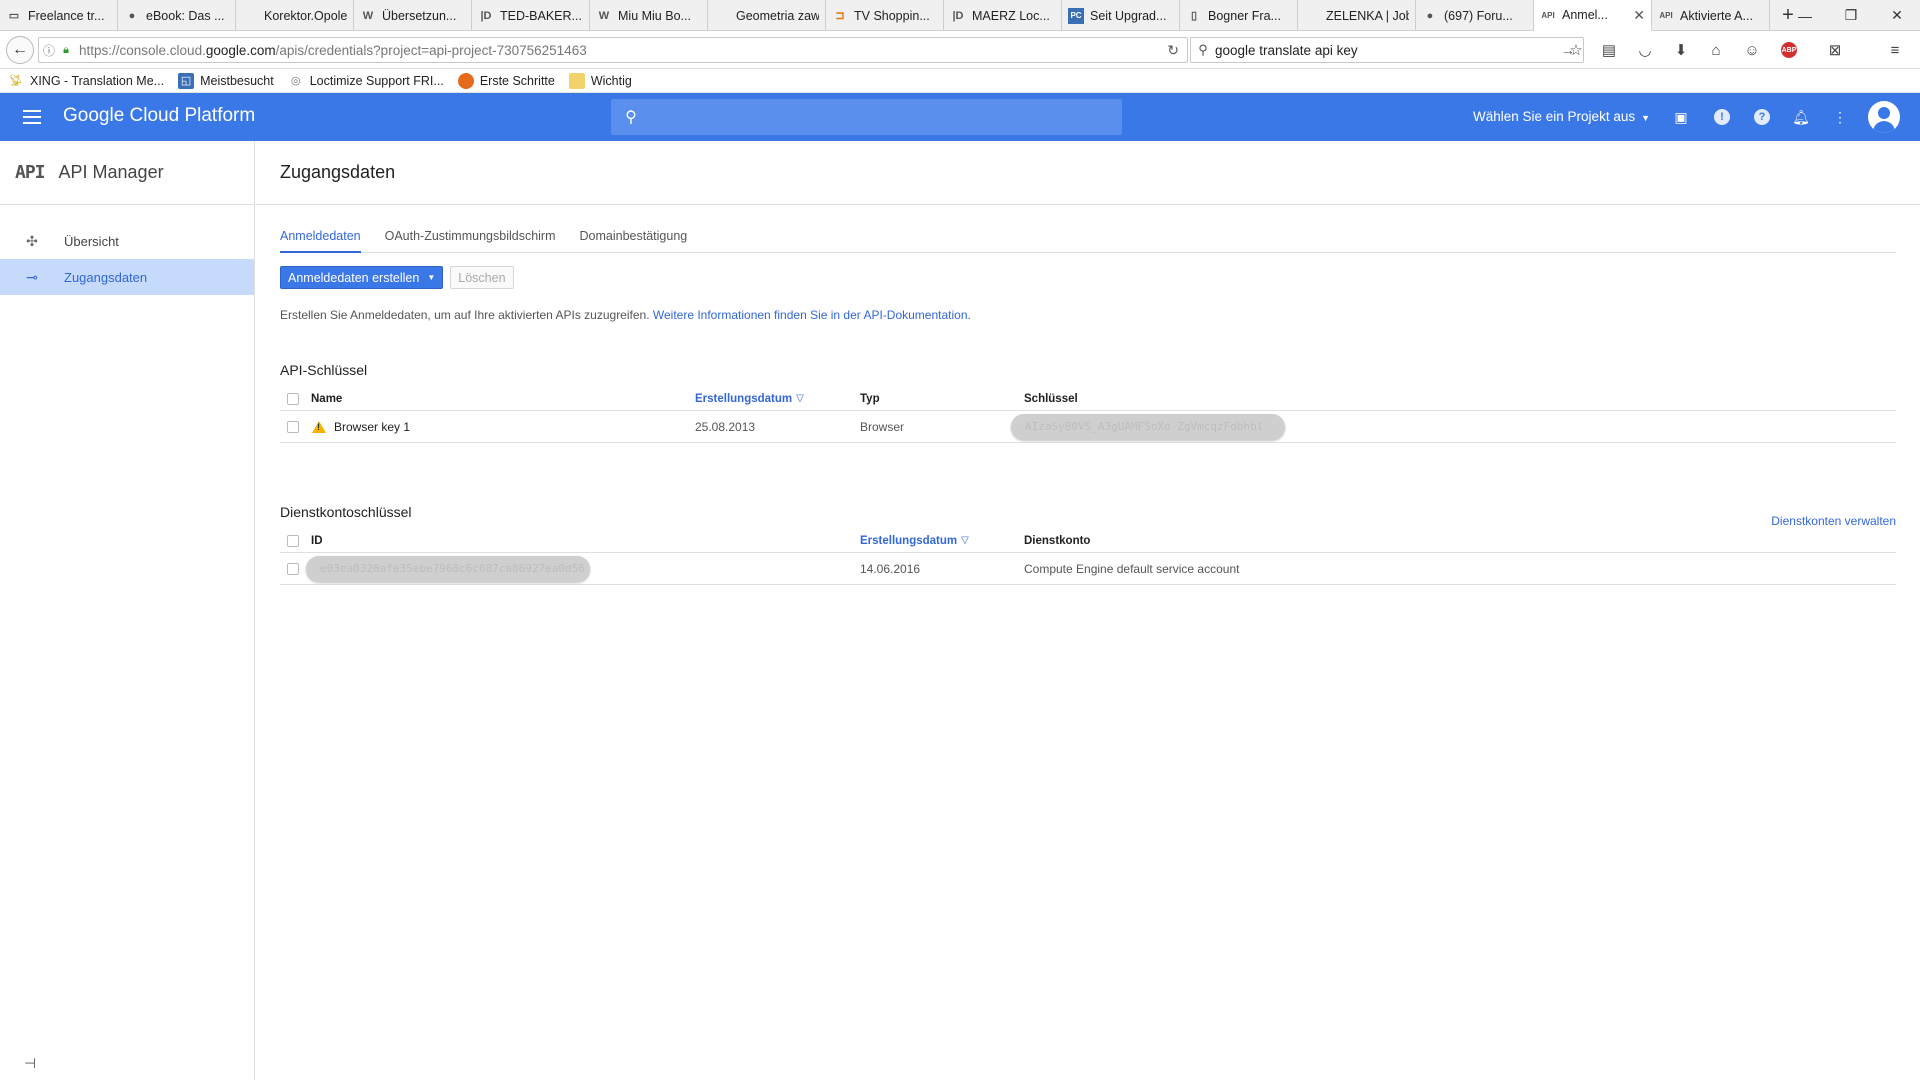 Image resolution: width=1920 pixels, height=1080 pixels. I want to click on manage-service-accounts-link: Dienstkonten verwalten, so click(1833, 521).